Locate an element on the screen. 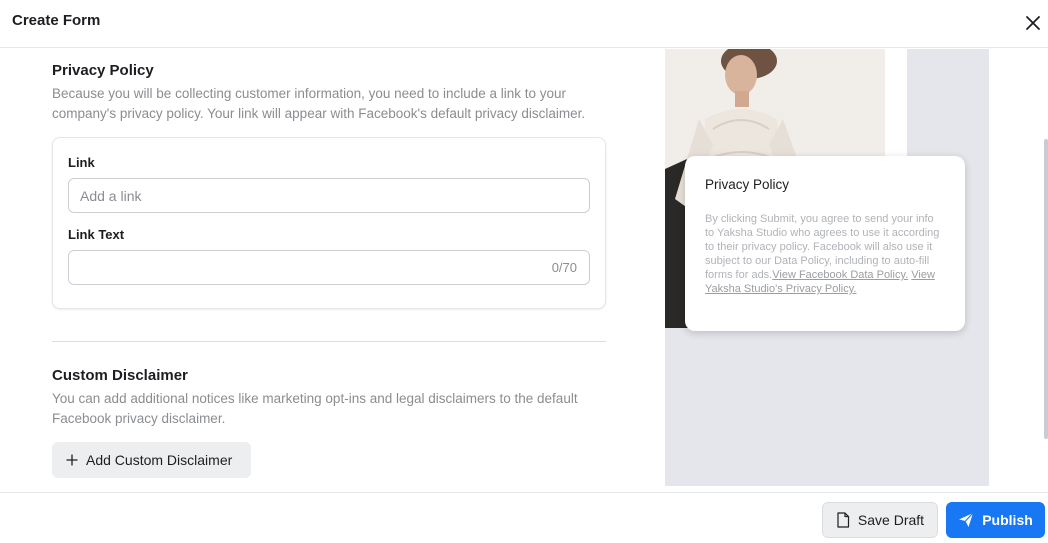 The image size is (1048, 543). dialog-title: Create Form is located at coordinates (56, 20).